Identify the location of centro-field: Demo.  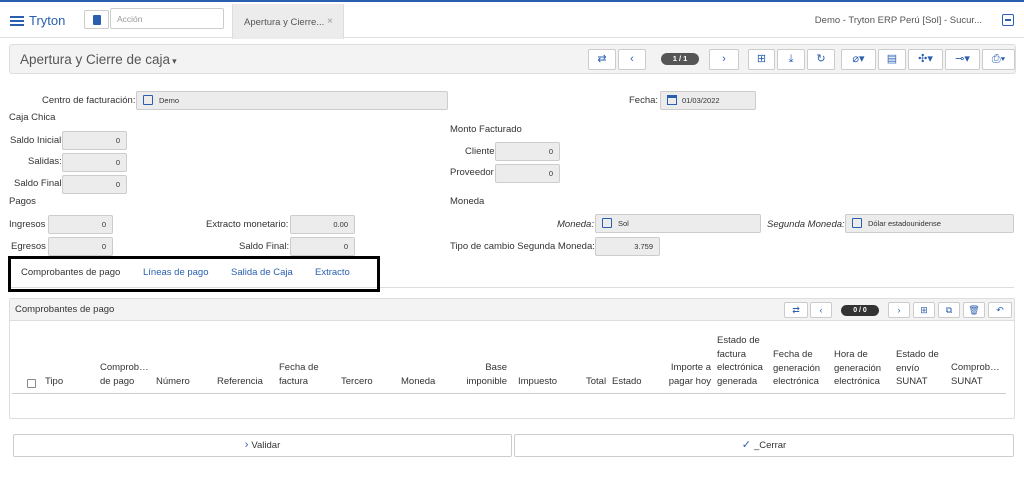
(292, 100).